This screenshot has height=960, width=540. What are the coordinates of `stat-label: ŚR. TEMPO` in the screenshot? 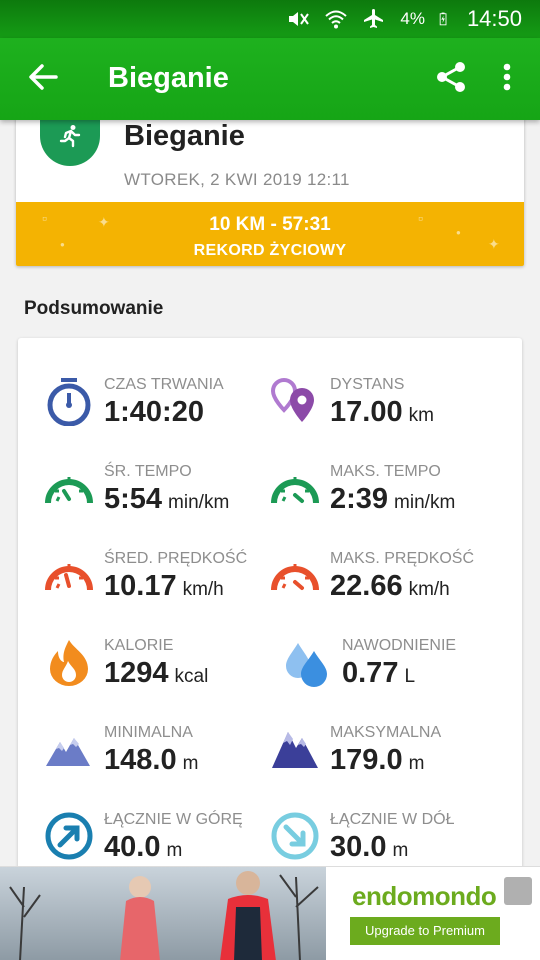 It's located at (148, 471).